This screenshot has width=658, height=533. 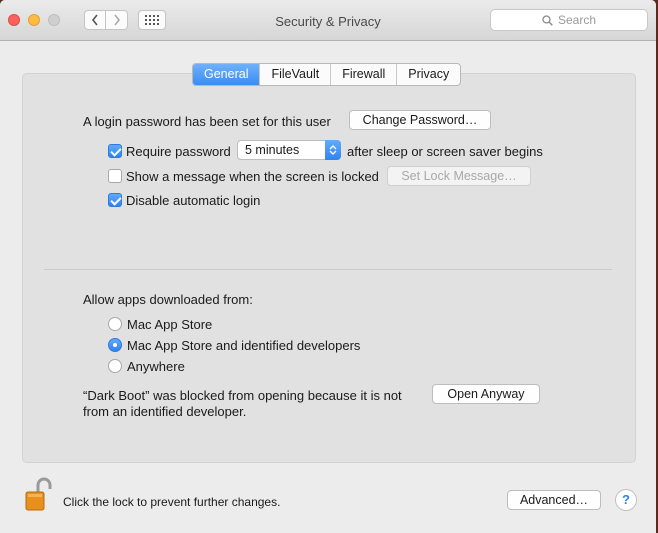 What do you see at coordinates (156, 366) in the screenshot?
I see `radio-anywhere-label: Anywhere` at bounding box center [156, 366].